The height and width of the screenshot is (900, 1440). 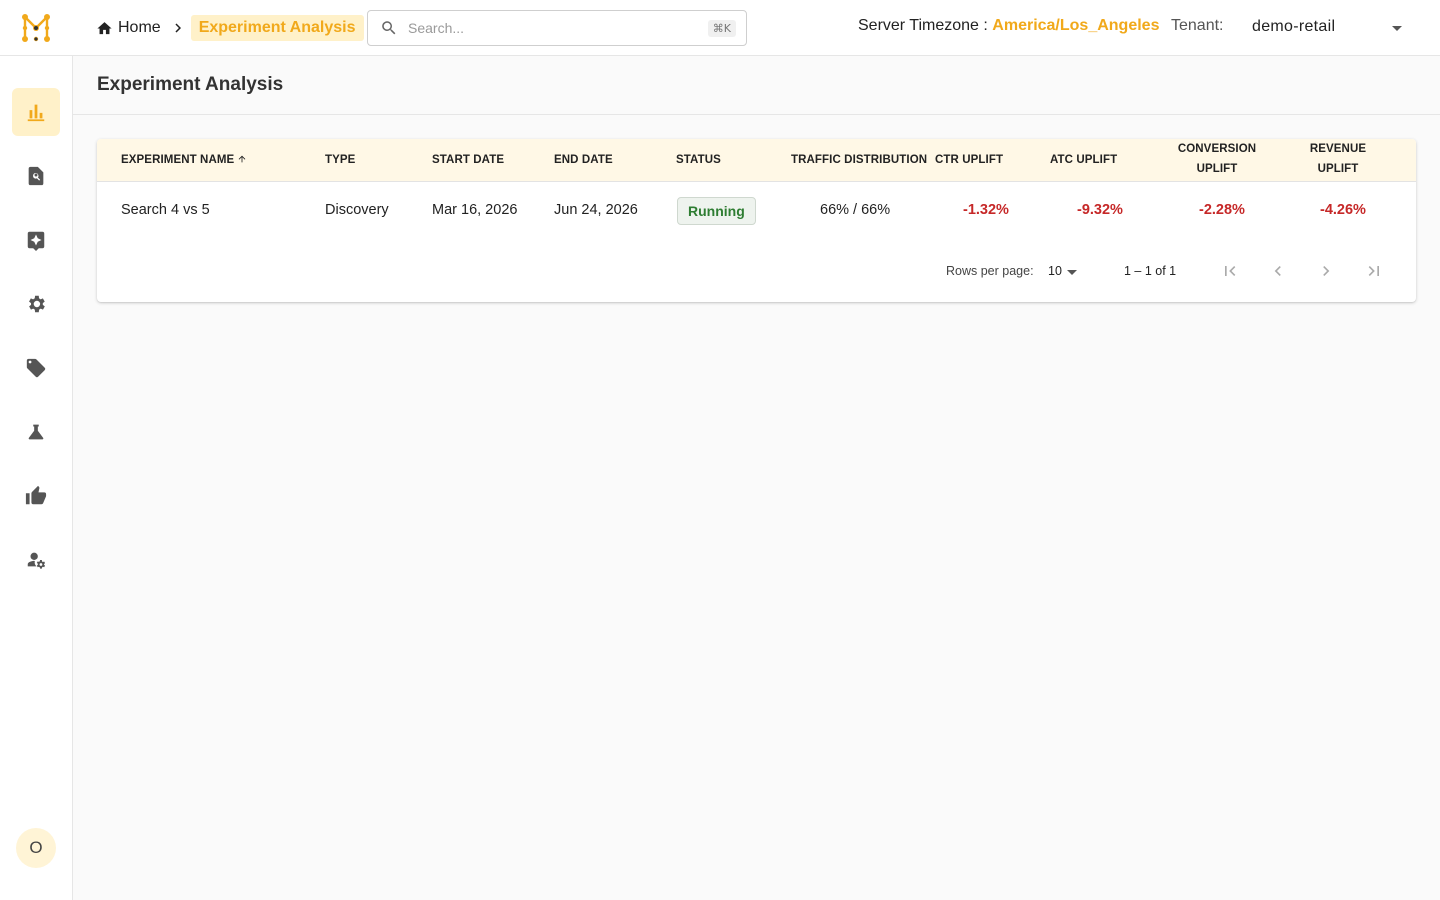 I want to click on sidebar-item-recommendations, so click(x=36, y=240).